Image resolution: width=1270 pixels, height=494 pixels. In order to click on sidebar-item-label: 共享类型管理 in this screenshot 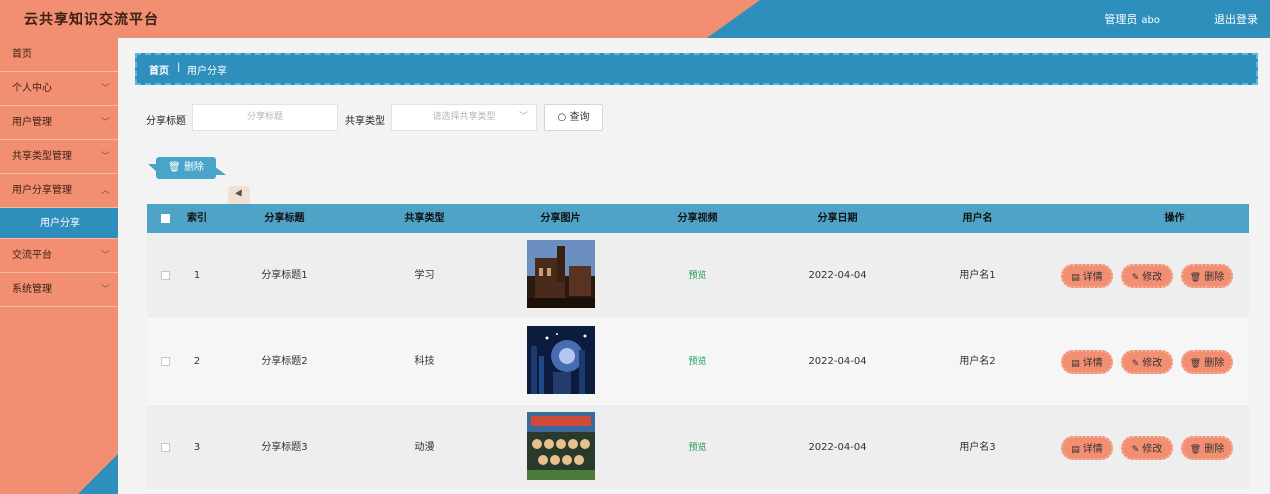, I will do `click(42, 156)`.